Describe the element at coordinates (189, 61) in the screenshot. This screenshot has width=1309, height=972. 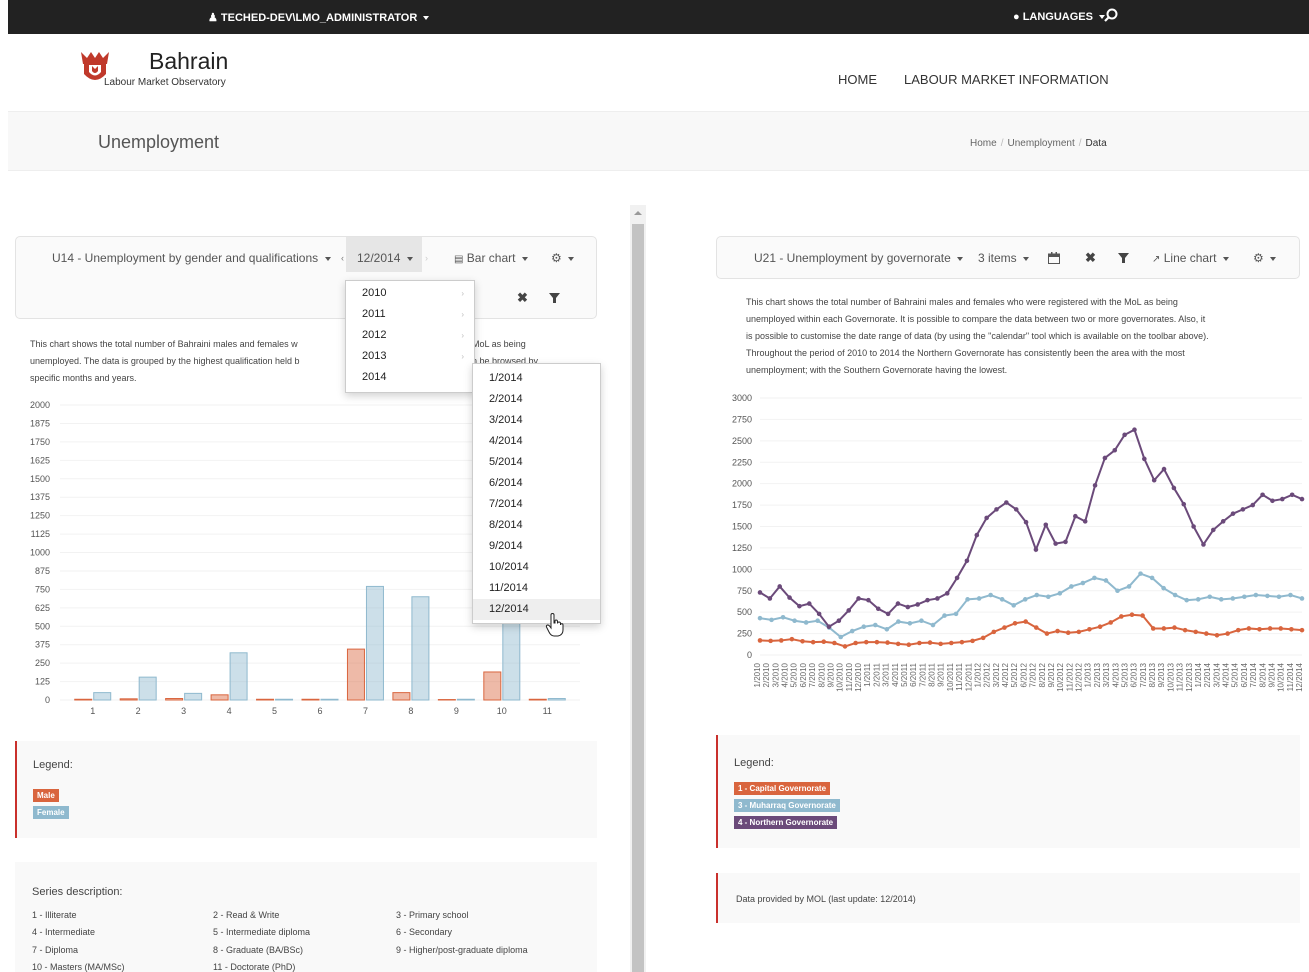
I see `logo-title: Bahrain` at that location.